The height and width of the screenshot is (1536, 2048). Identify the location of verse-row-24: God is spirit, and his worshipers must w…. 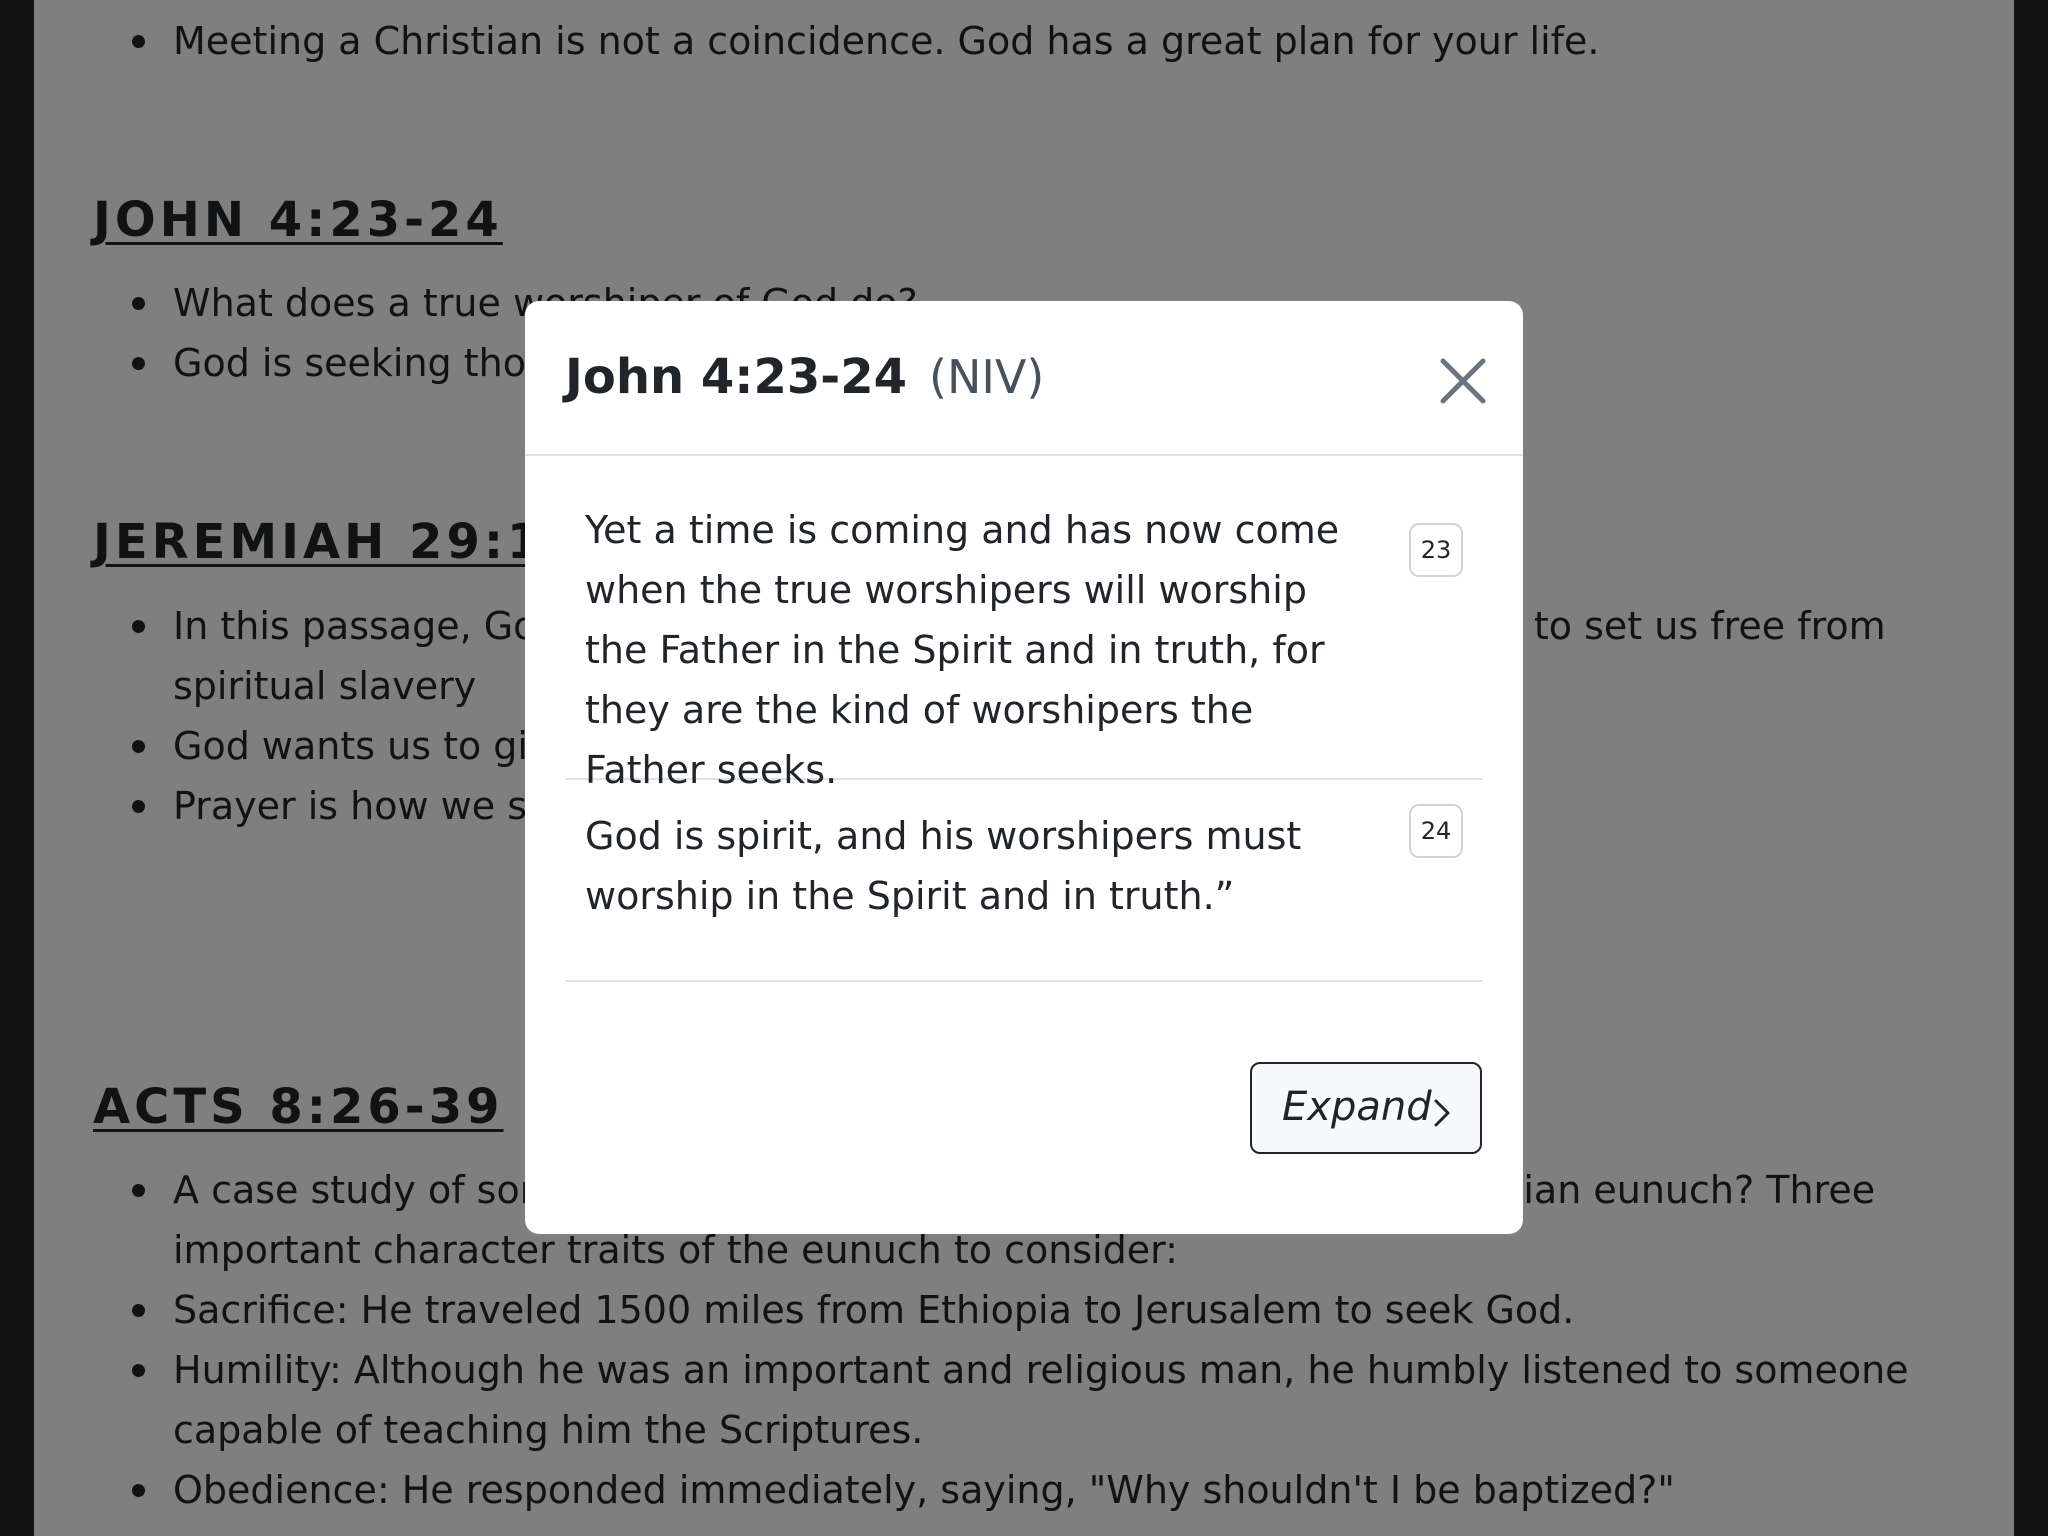
(1024, 881).